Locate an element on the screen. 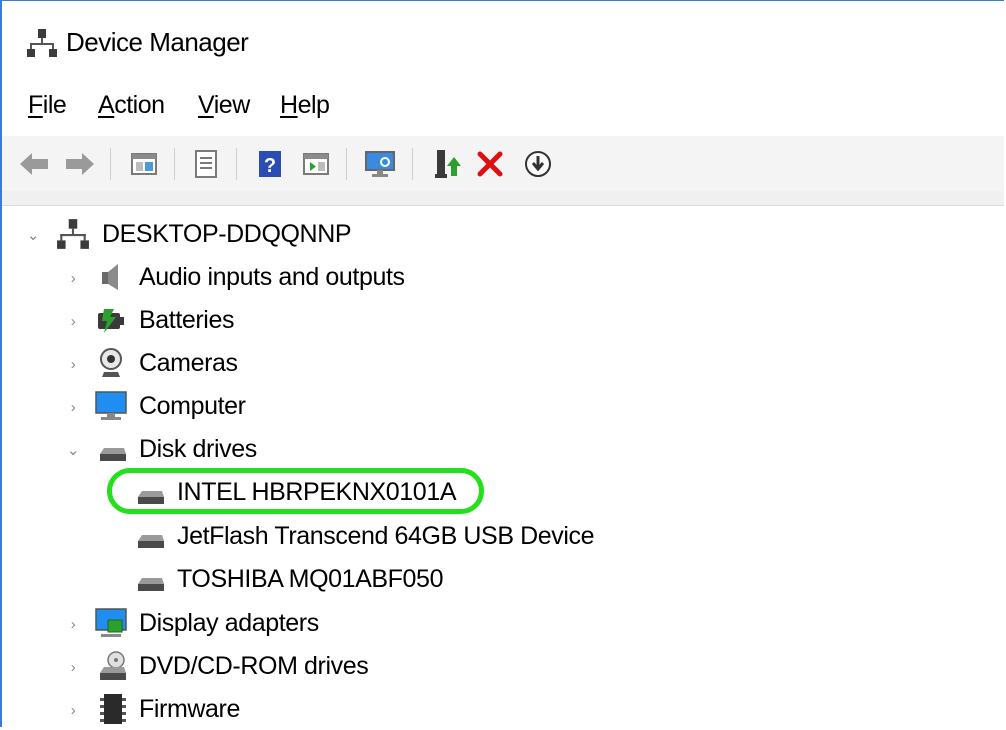  tree-category-label: Computer is located at coordinates (192, 406).